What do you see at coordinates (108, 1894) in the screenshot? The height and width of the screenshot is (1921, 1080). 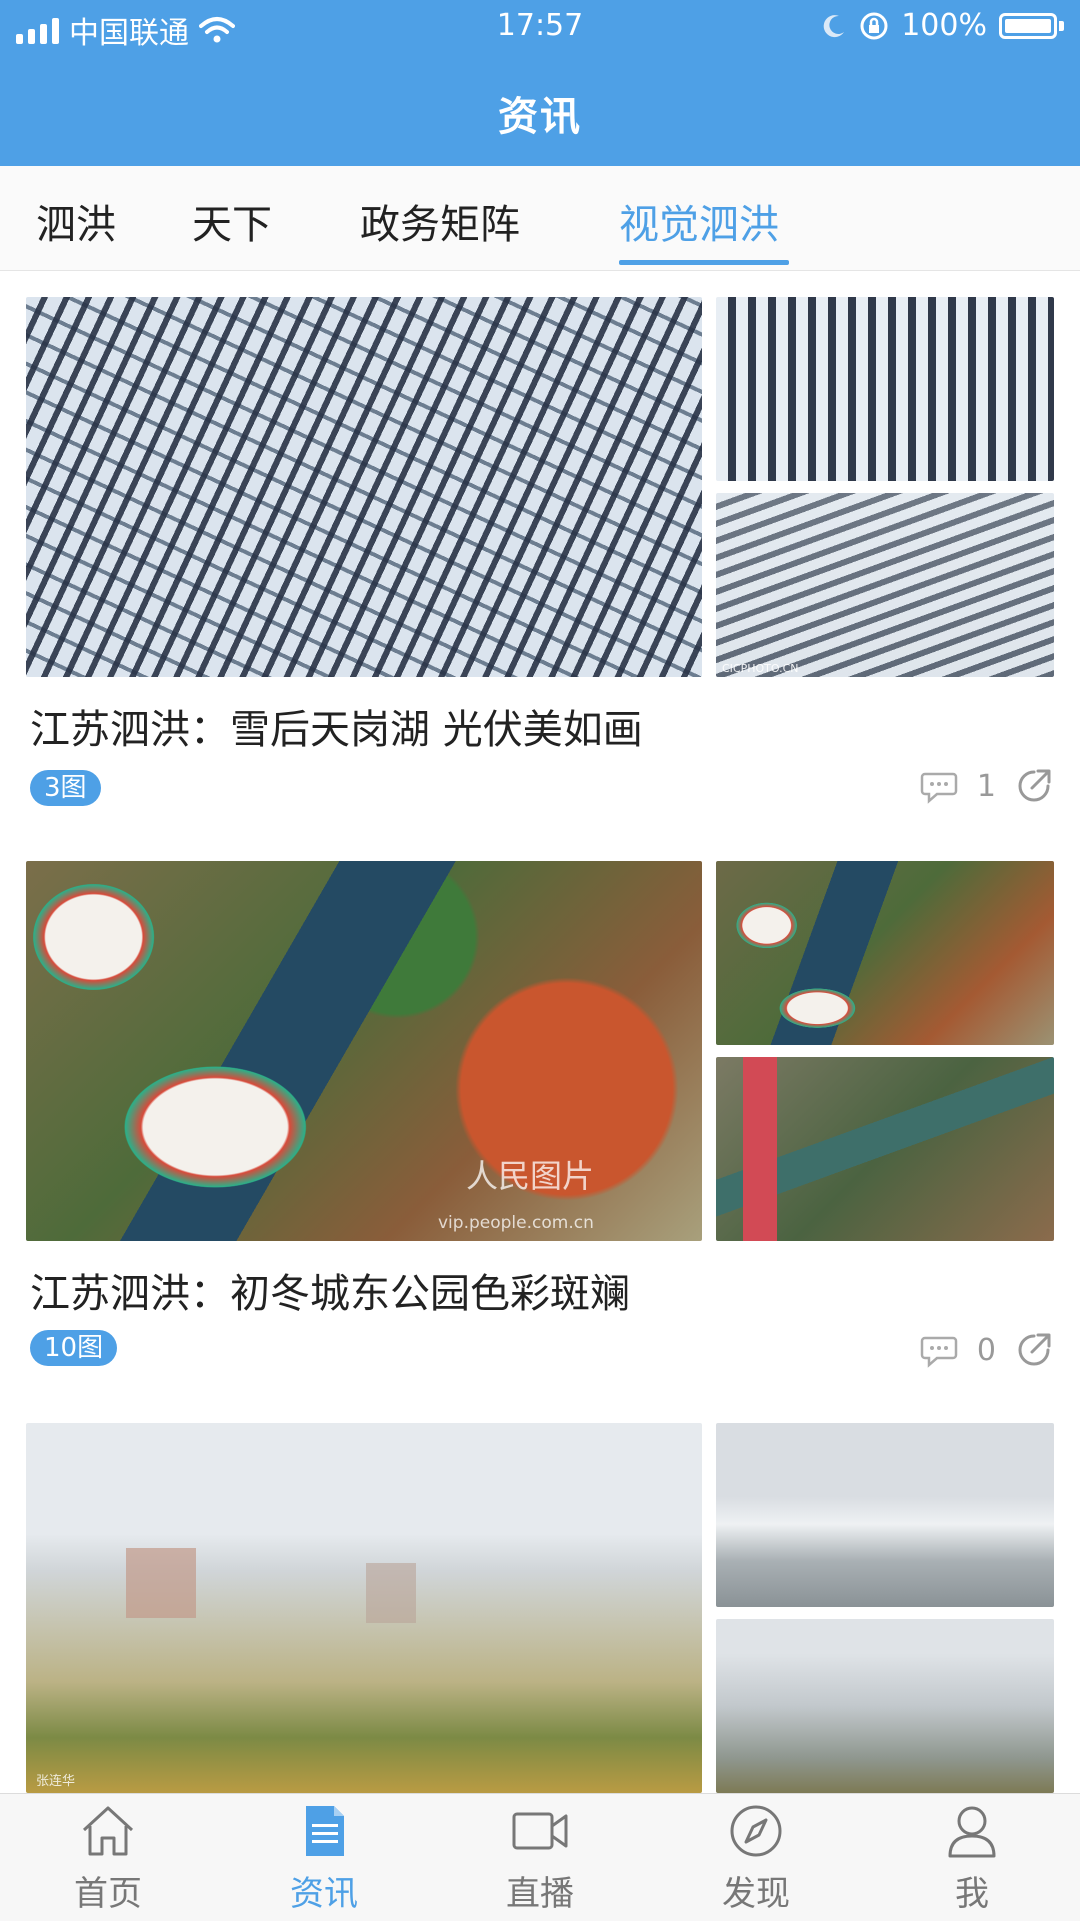 I see `nav-label: 首页` at bounding box center [108, 1894].